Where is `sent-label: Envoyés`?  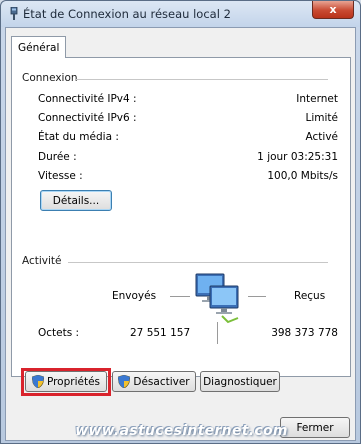 sent-label: Envoyés is located at coordinates (134, 296).